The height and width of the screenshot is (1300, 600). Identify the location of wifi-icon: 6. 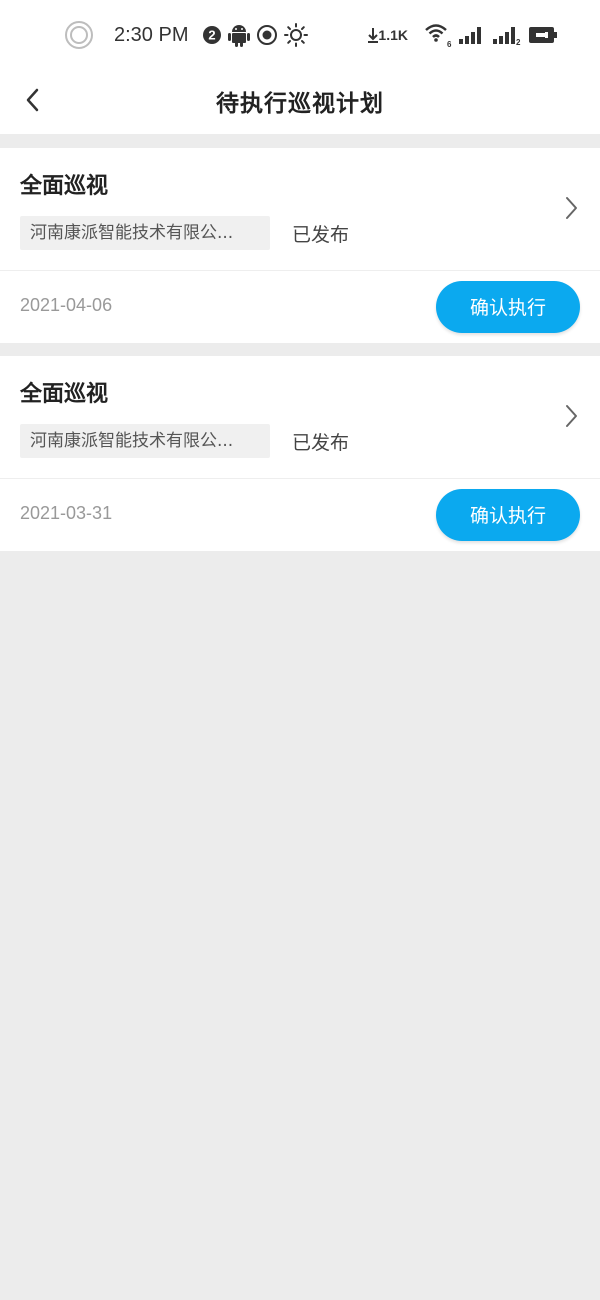
(438, 35).